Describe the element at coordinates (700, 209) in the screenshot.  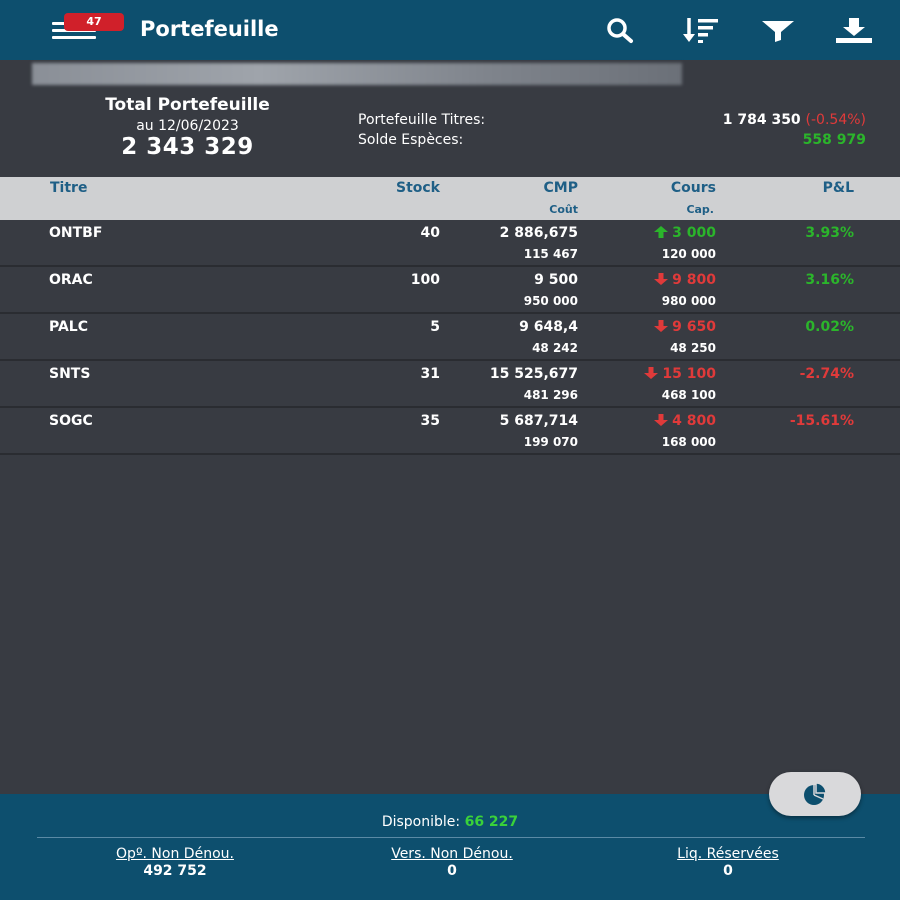
I see `col-cap: Cap.` at that location.